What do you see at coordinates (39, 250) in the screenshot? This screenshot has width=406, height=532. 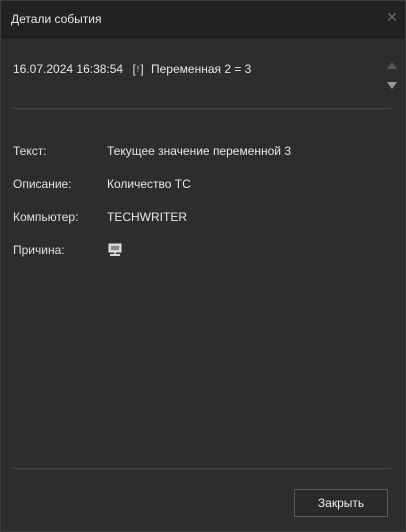 I see `detail-label: Причина:` at bounding box center [39, 250].